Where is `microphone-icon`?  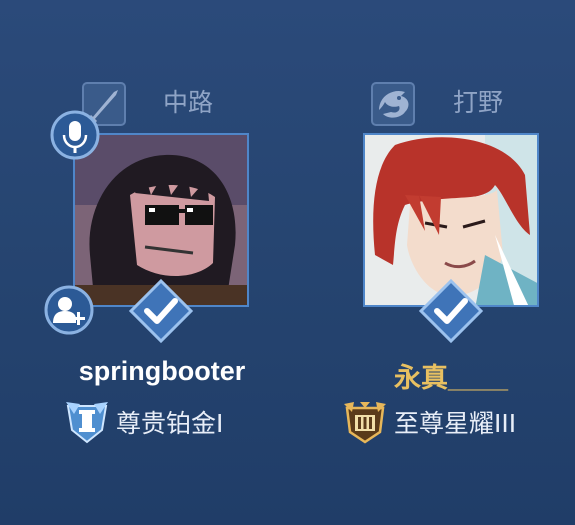
microphone-icon is located at coordinates (75, 135).